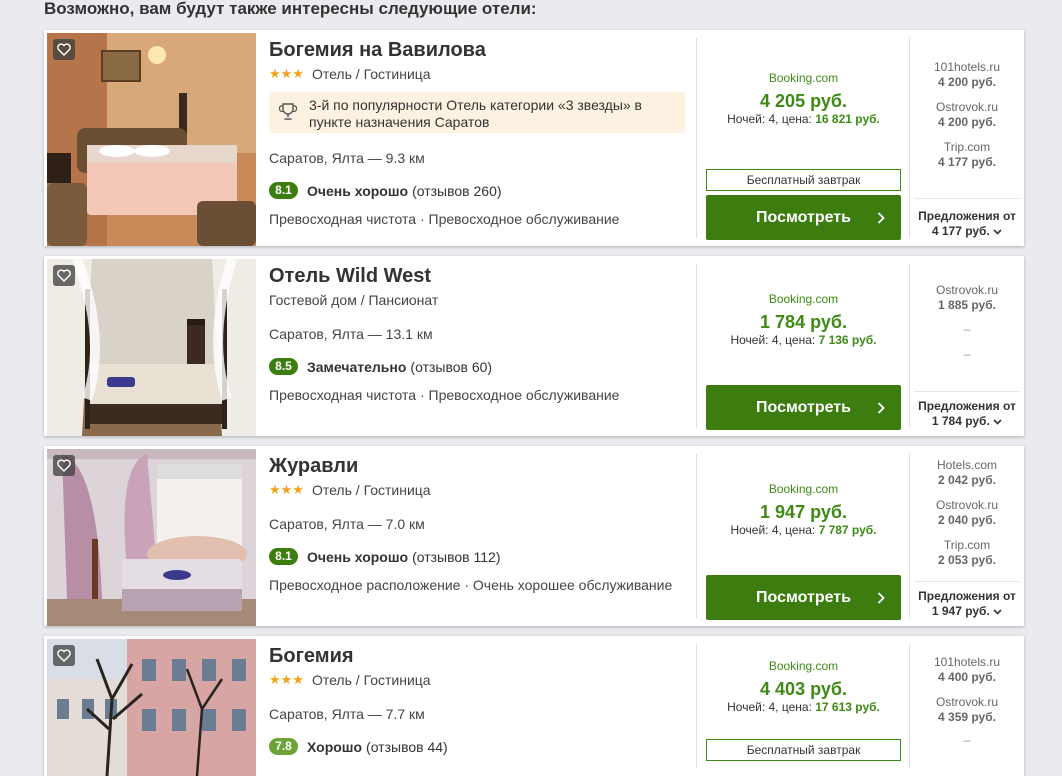 This screenshot has width=1062, height=776. I want to click on price: 4 403 руб., so click(803, 689).